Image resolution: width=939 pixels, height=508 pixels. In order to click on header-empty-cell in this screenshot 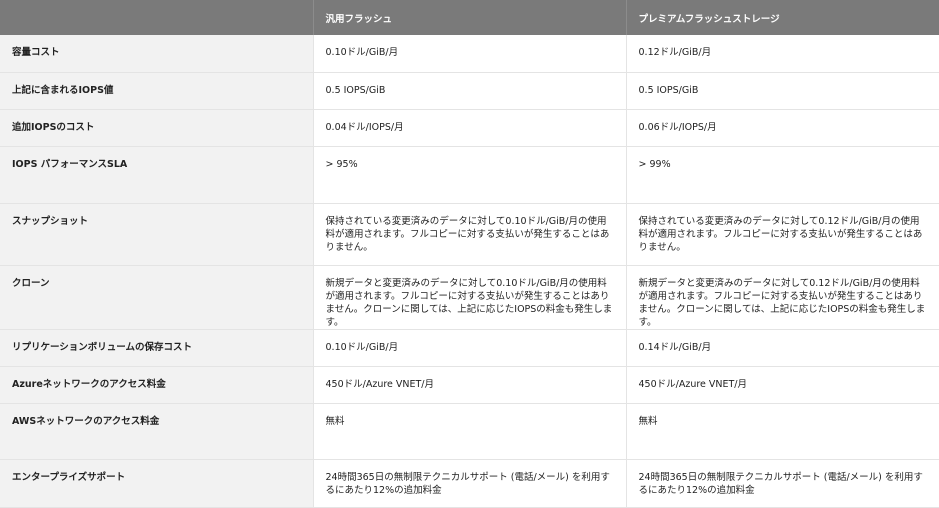, I will do `click(157, 17)`.